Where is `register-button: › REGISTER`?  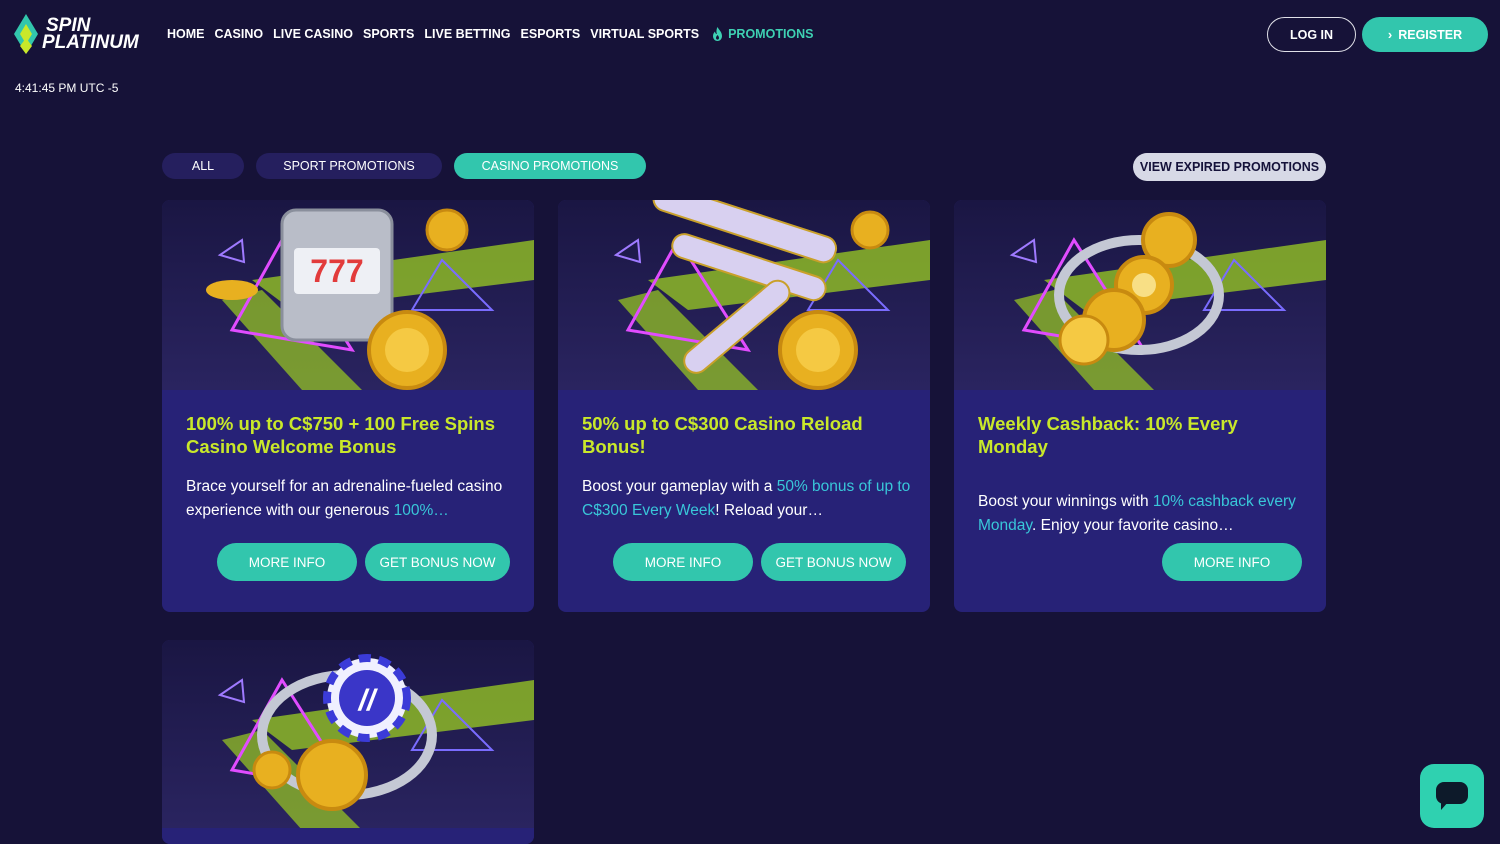 register-button: › REGISTER is located at coordinates (1425, 34).